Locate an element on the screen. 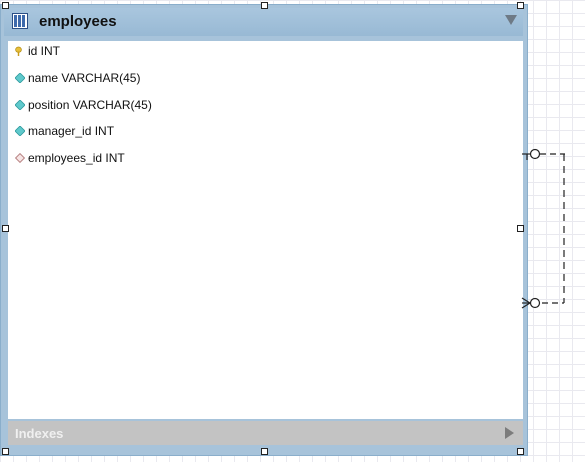  crows-foot-icon is located at coordinates (526, 300).